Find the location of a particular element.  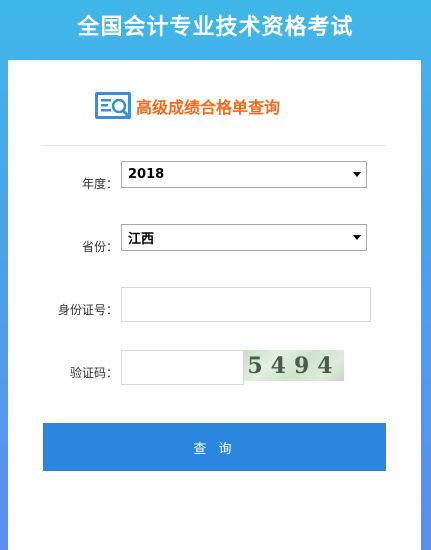

year-select-value: 2018 is located at coordinates (146, 174).